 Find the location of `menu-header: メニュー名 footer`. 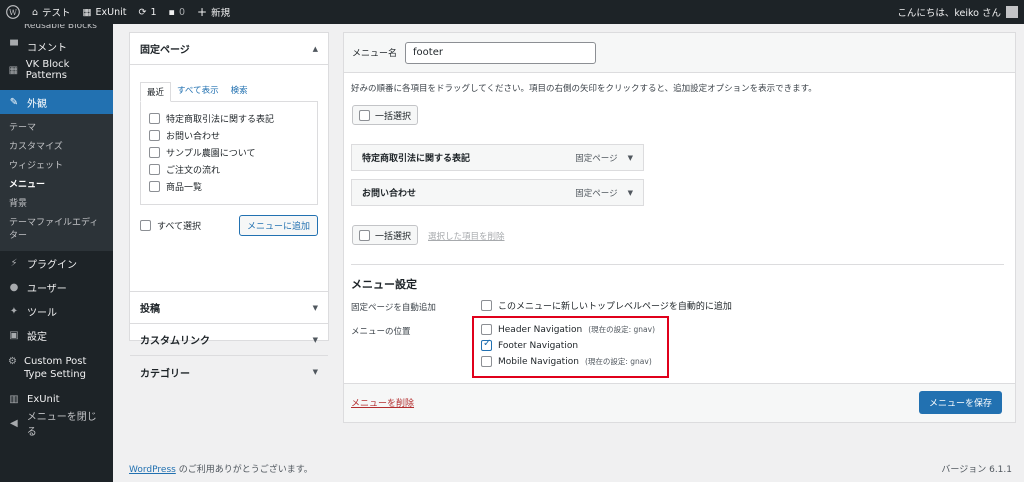

menu-header: メニュー名 footer is located at coordinates (679, 53).